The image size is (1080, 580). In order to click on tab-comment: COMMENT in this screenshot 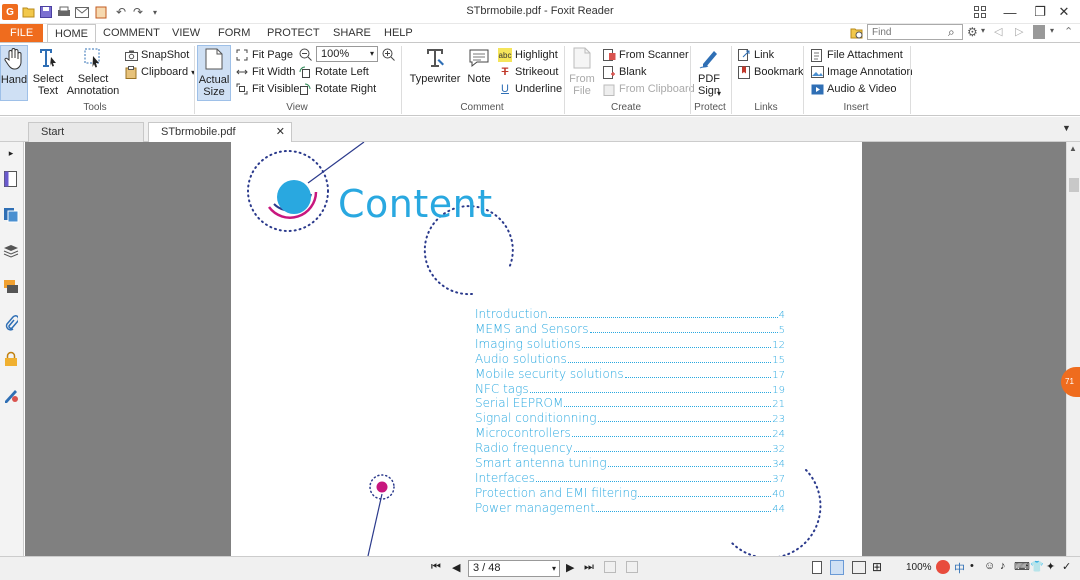, I will do `click(131, 33)`.